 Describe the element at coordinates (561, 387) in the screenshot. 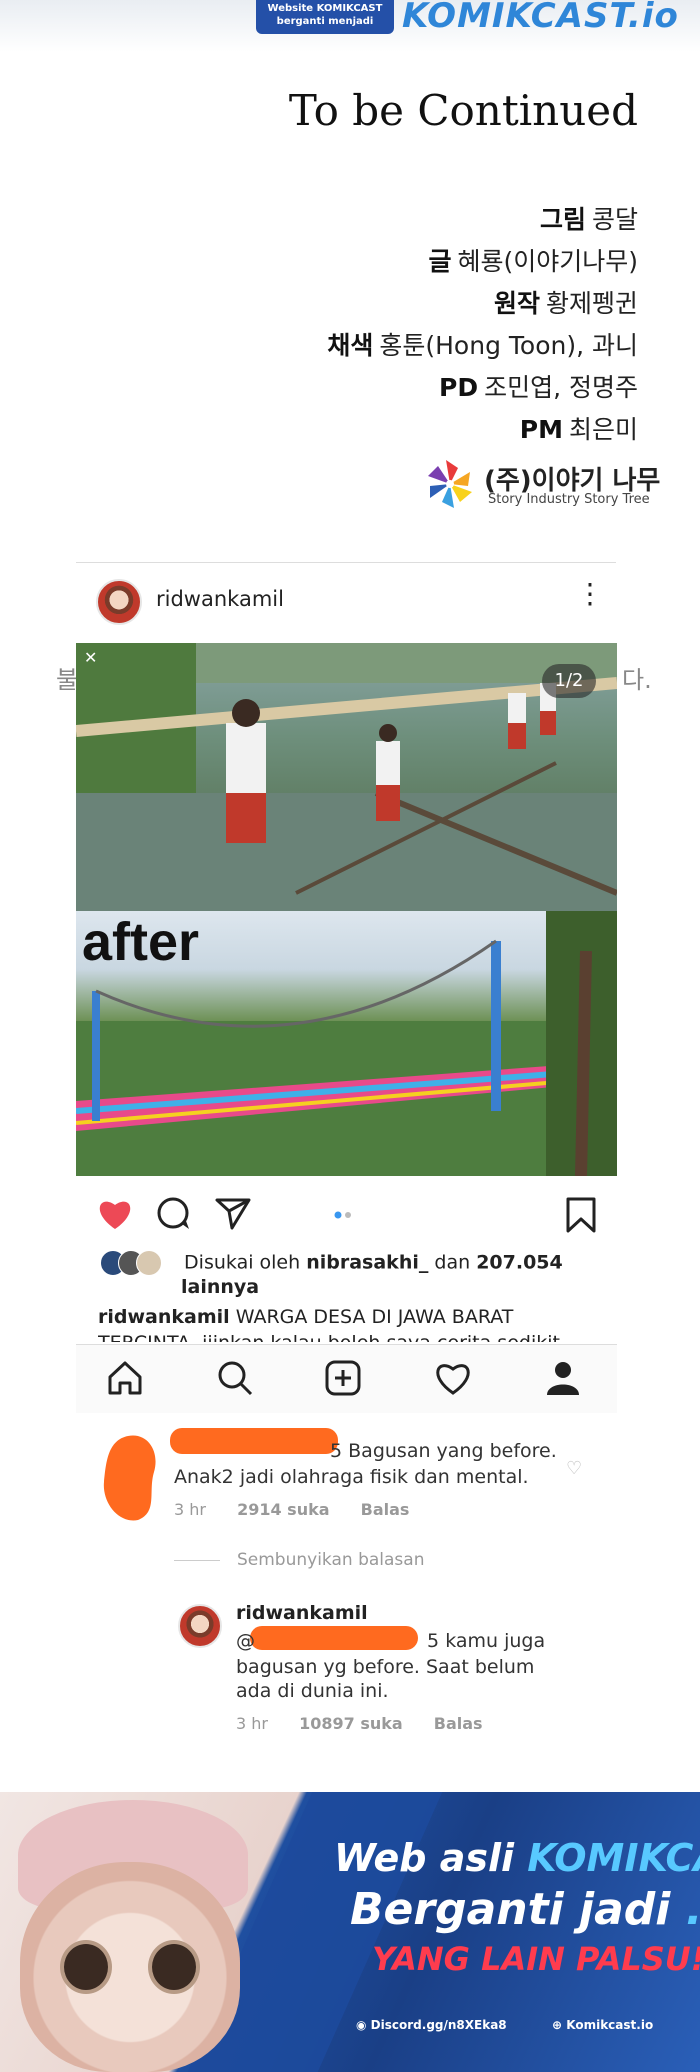

I see `credit-name: 조민엽, 정명주` at that location.